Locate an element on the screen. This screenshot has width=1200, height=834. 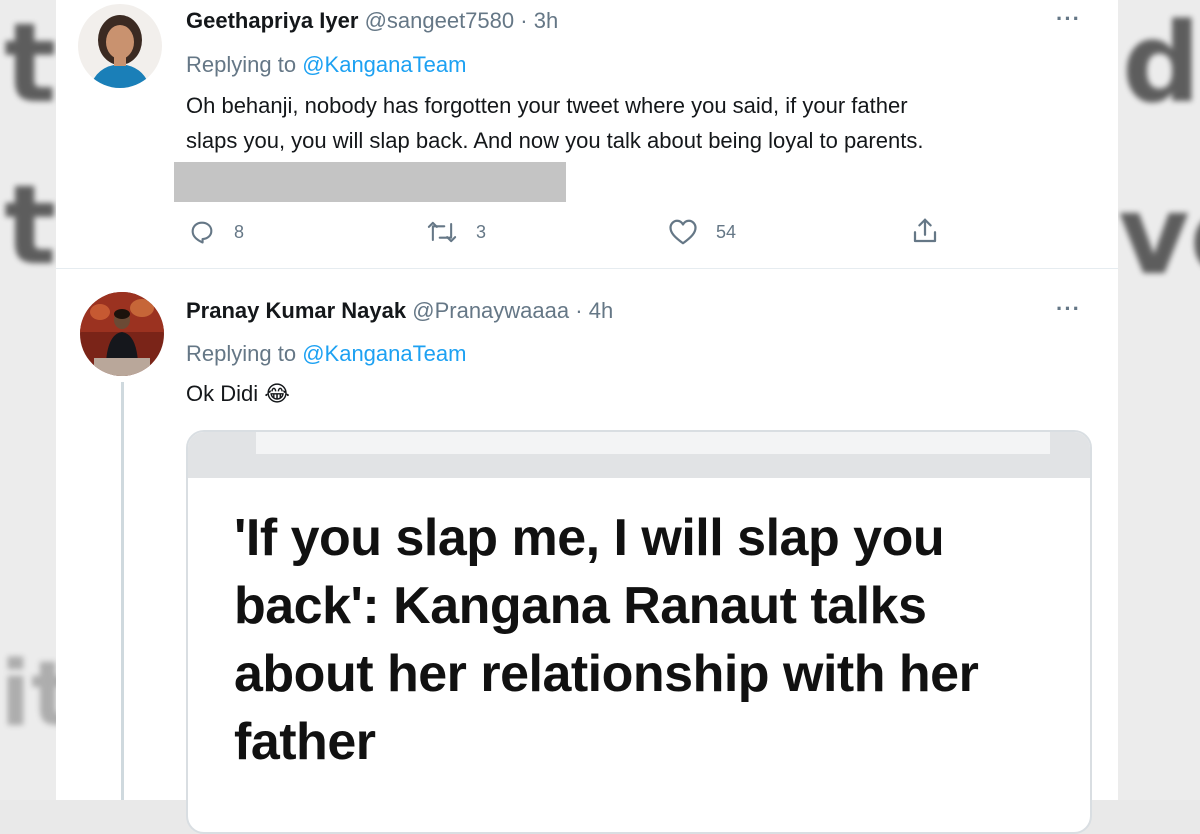
retweet-button: 3 is located at coordinates (456, 232).